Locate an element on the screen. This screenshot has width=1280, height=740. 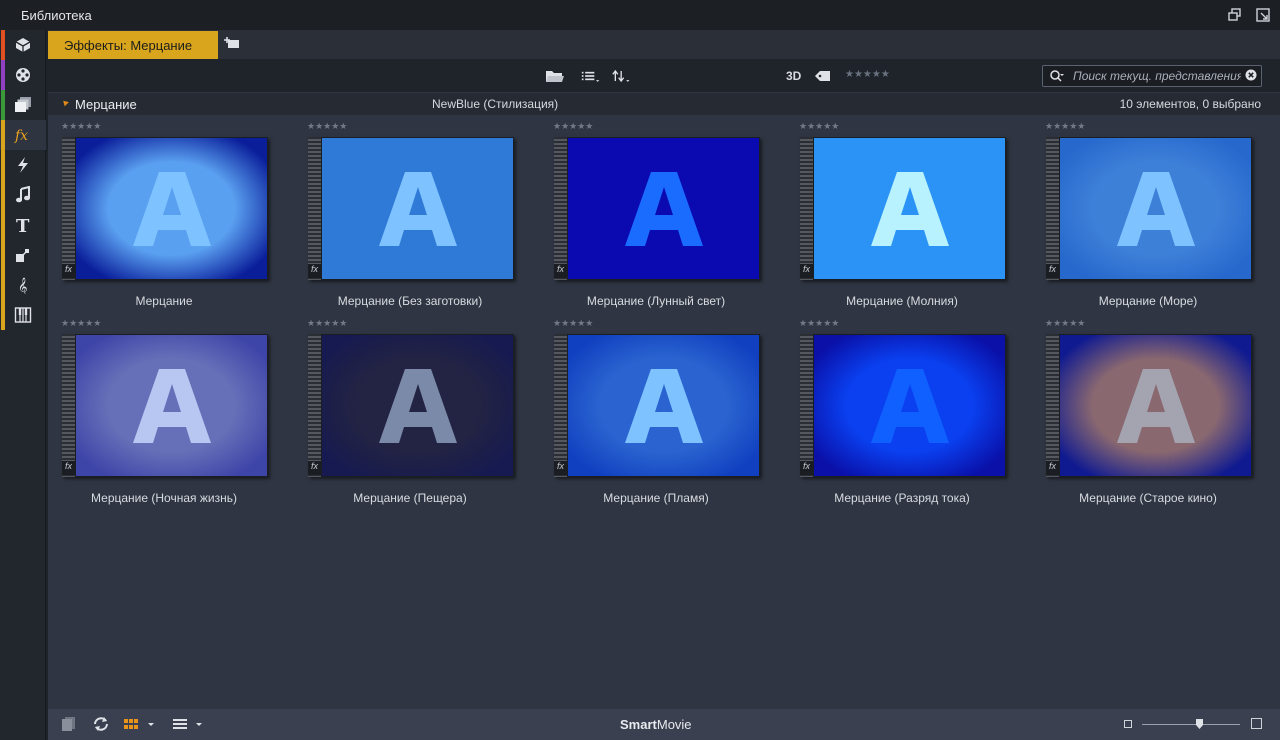
copy-icon is located at coordinates (69, 724).